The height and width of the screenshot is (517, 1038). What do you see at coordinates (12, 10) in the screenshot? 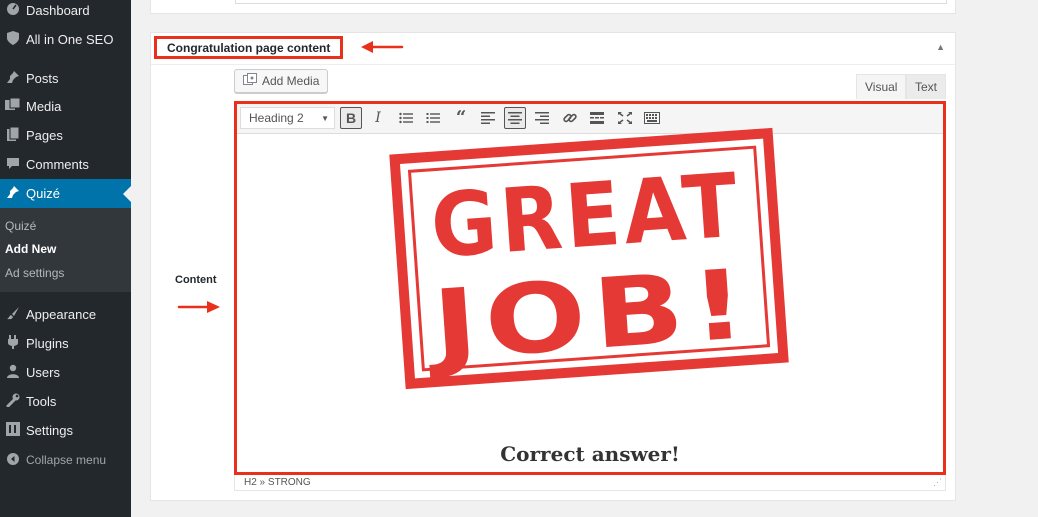
I see `dashboard-icon` at bounding box center [12, 10].